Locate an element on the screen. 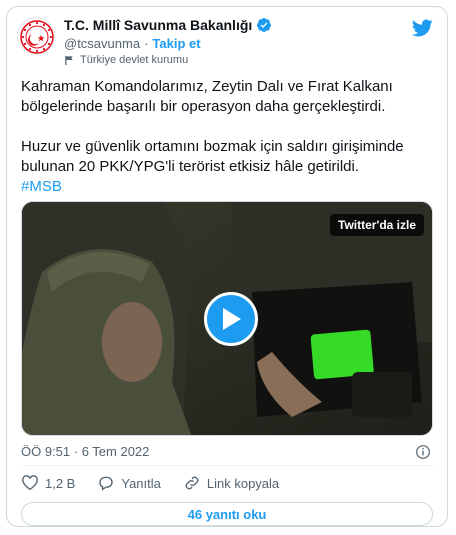 Image resolution: width=456 pixels, height=535 pixels. author-handle-row: @tcsavunma · Takip et is located at coordinates (132, 43).